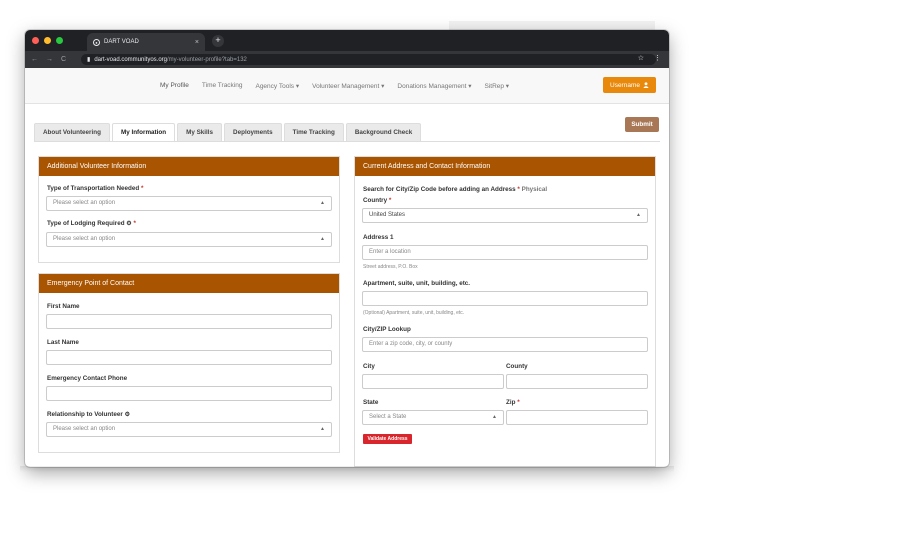 Image resolution: width=924 pixels, height=537 pixels. Describe the element at coordinates (189, 239) in the screenshot. I see `lodging-select: Please select an option ▲` at that location.